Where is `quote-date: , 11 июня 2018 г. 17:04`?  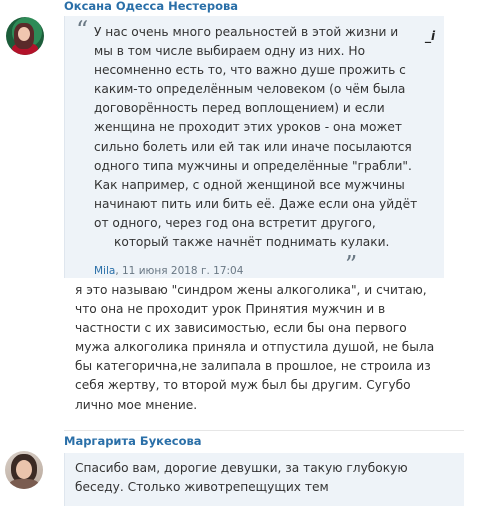 quote-date: , 11 июня 2018 г. 17:04 is located at coordinates (179, 271).